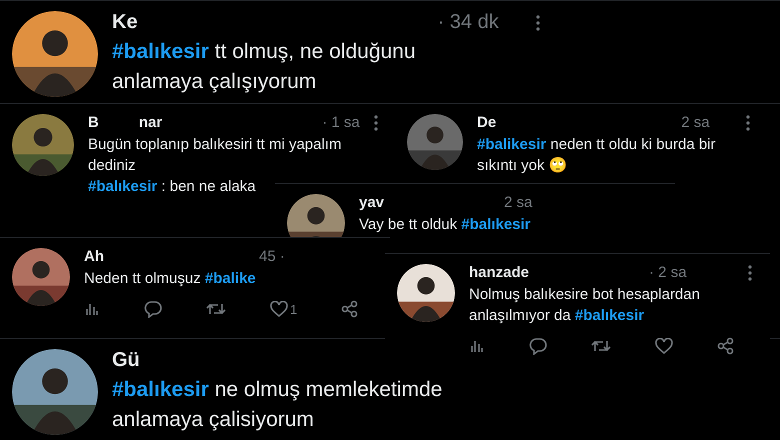 This screenshot has width=780, height=440. Describe the element at coordinates (585, 295) in the screenshot. I see `tweet-text: Nolmuş balıkesire bot hesaplardan` at that location.